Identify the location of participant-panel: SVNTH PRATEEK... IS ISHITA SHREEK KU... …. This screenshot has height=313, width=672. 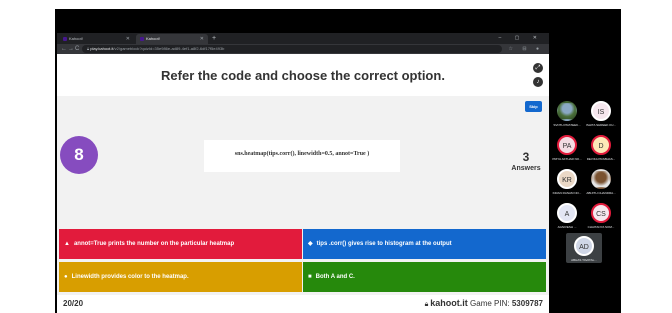
(584, 173).